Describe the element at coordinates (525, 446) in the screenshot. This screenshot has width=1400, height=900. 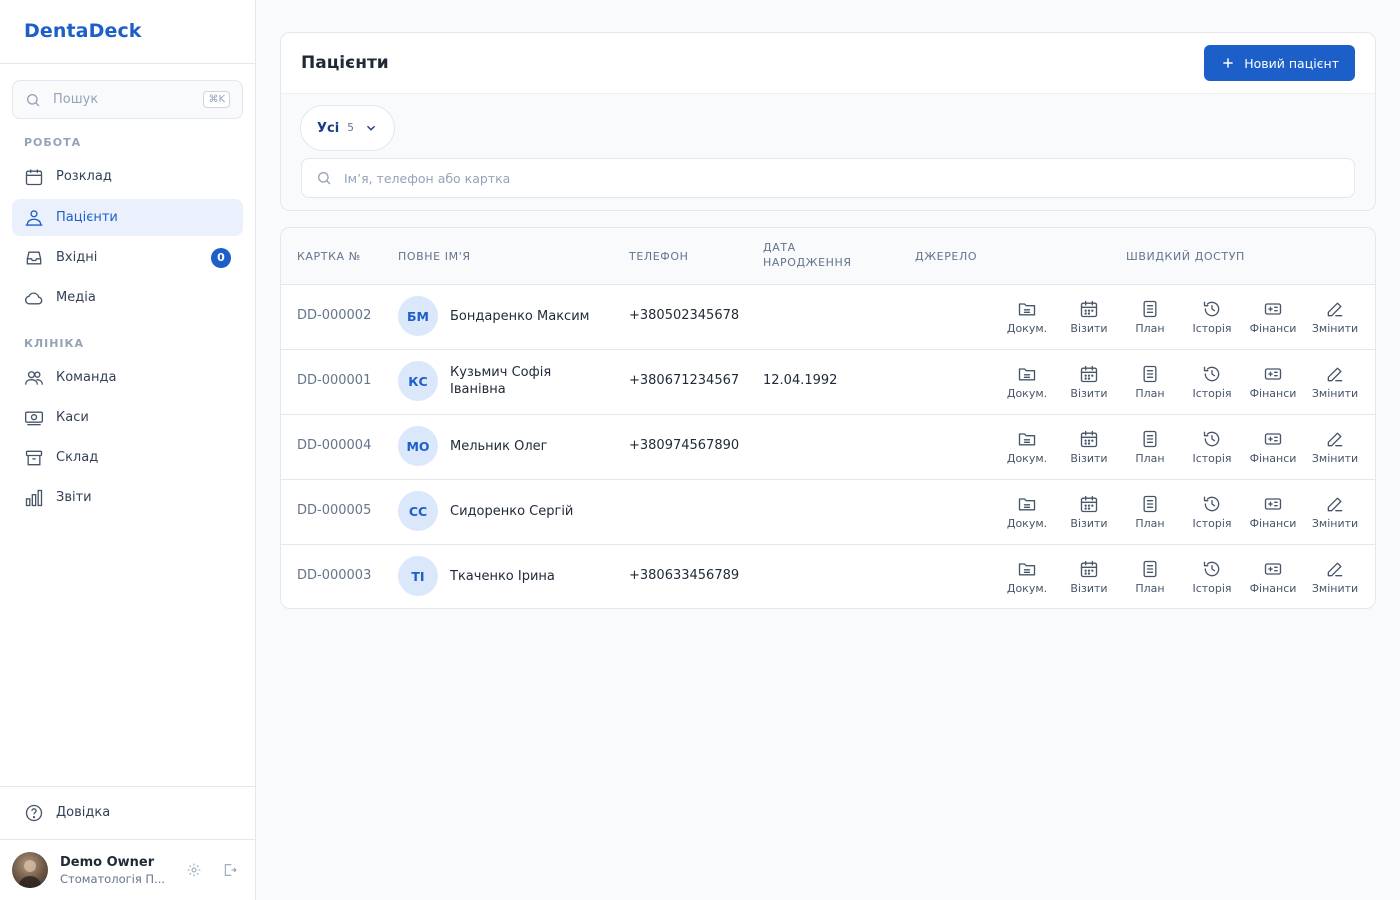
I see `patient-name: Мельник Олег` at that location.